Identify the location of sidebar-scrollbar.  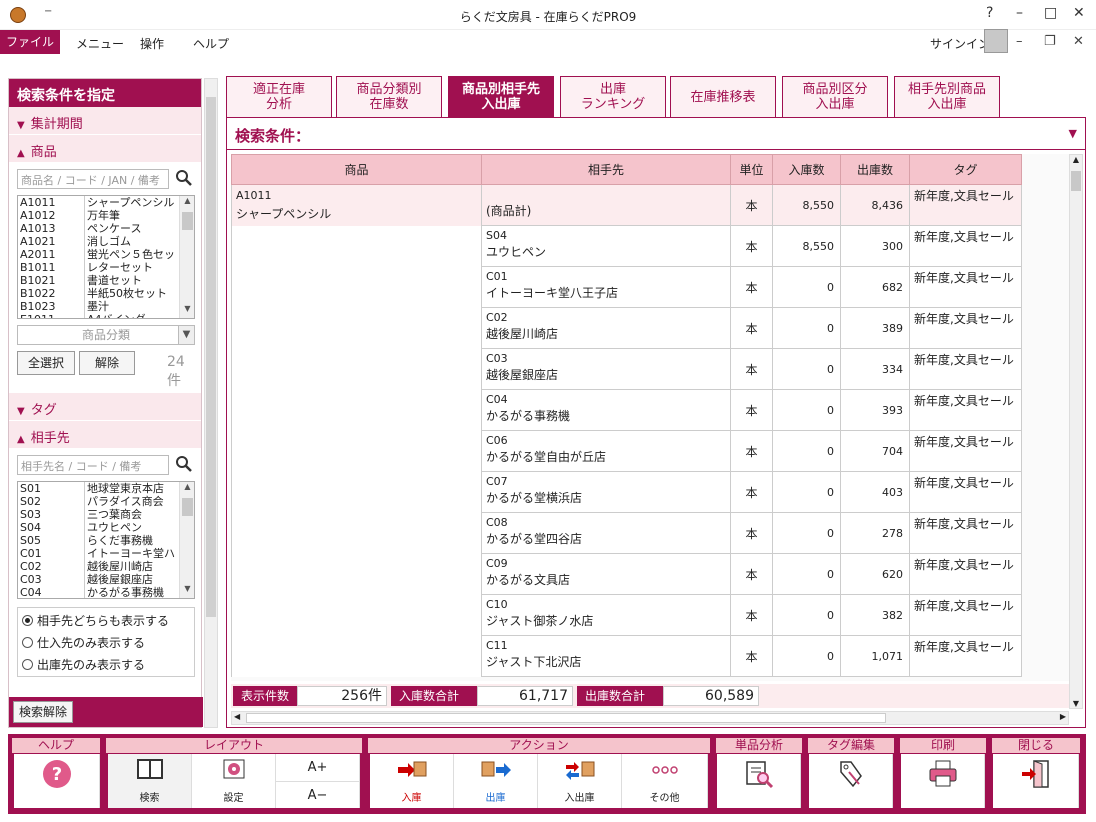
(211, 403).